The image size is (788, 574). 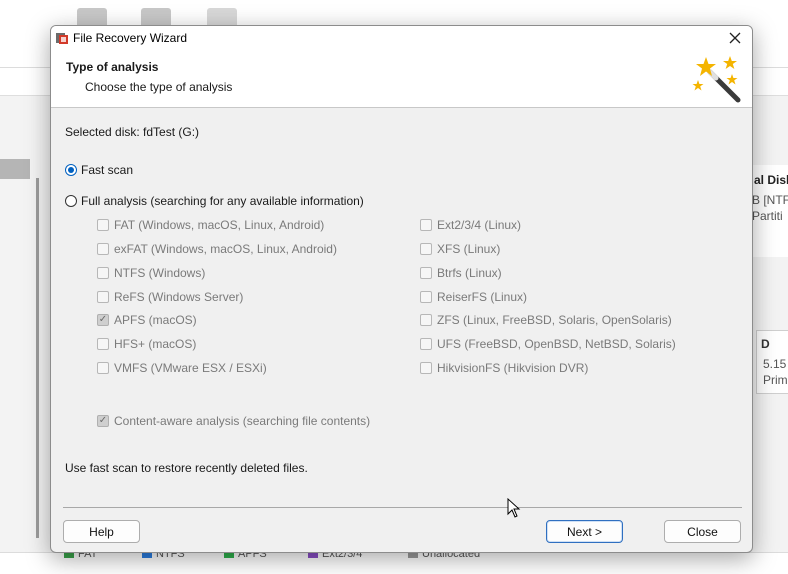 I want to click on fast-scan-label: Fast scan, so click(x=107, y=170).